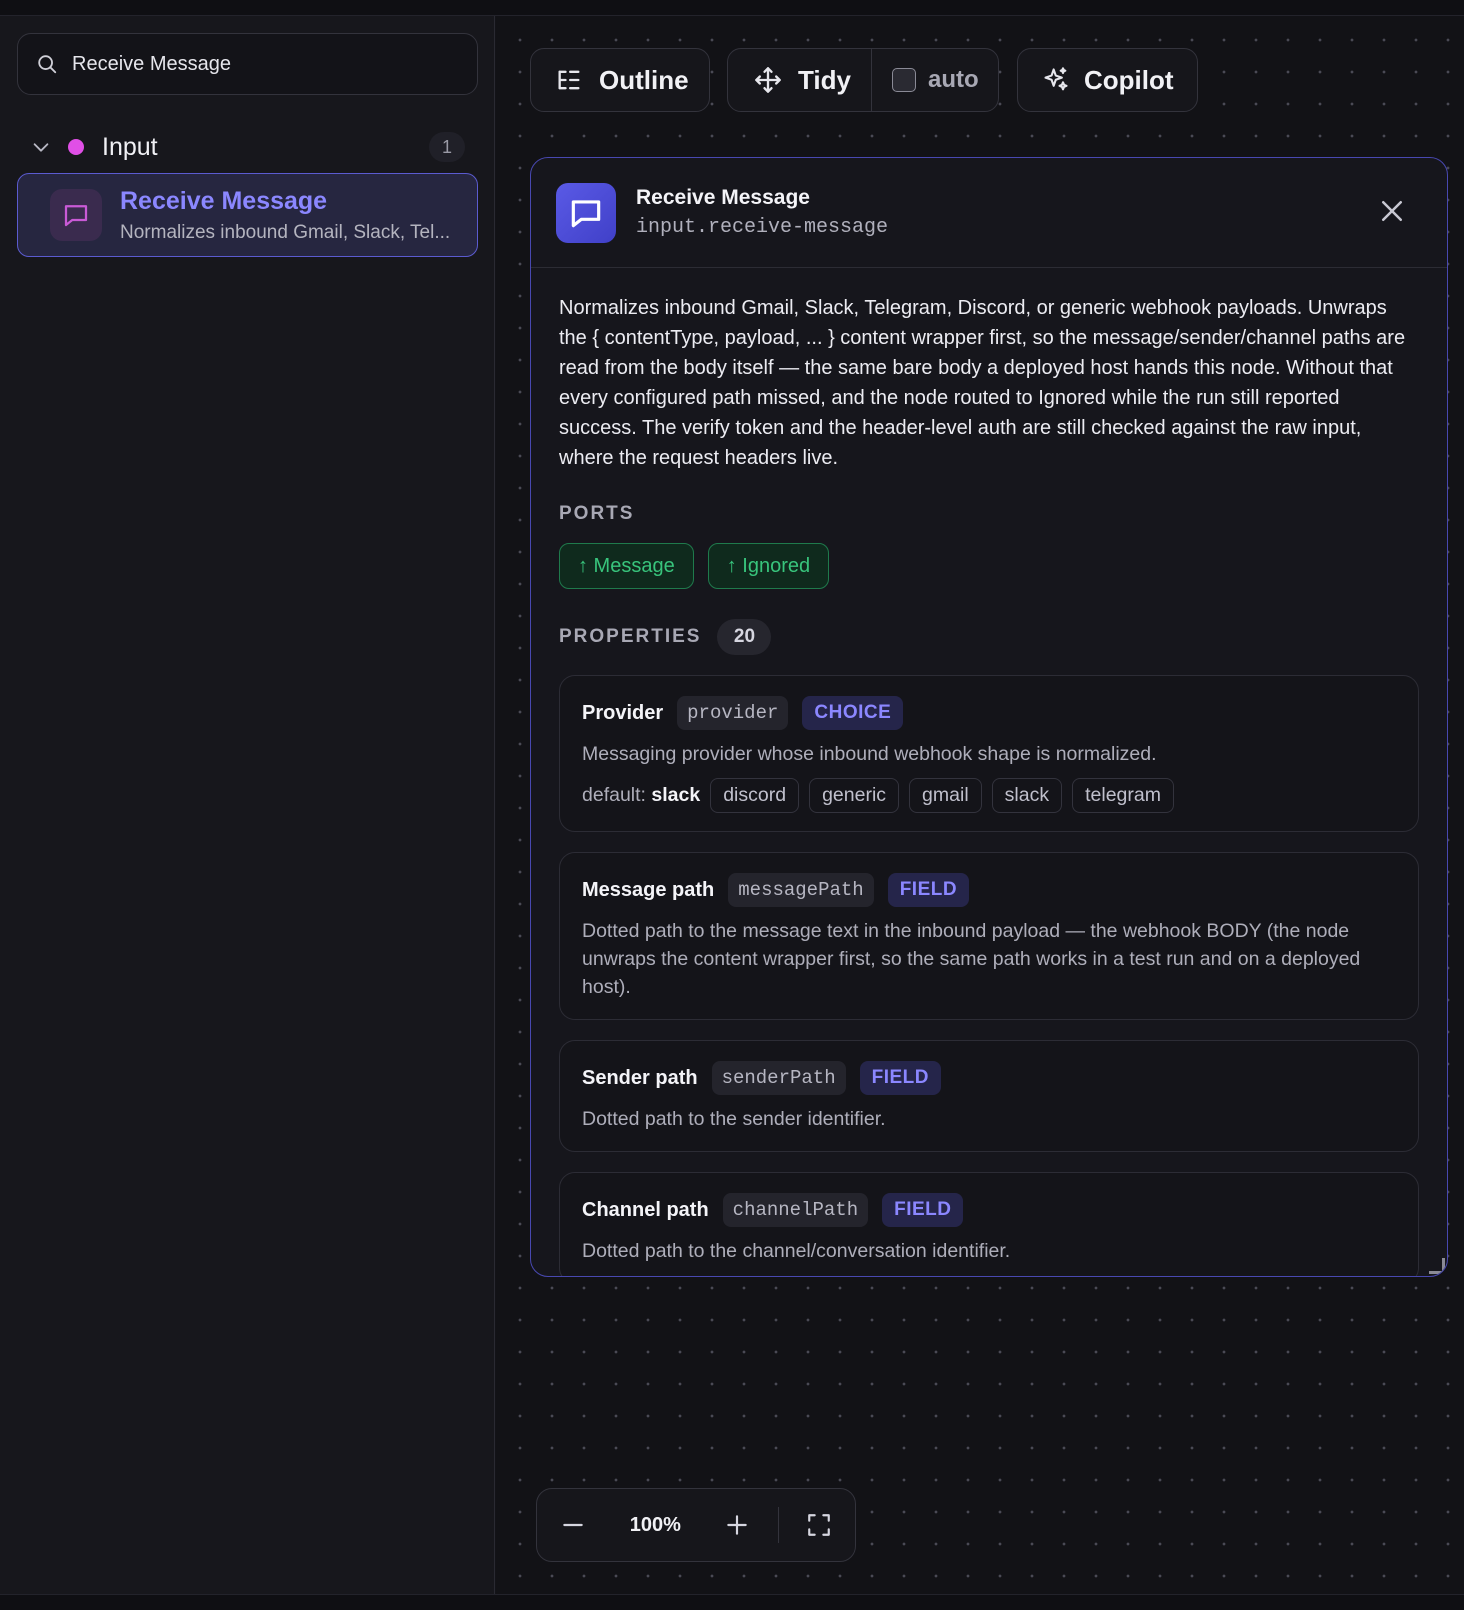 The width and height of the screenshot is (1464, 1610). What do you see at coordinates (641, 795) in the screenshot?
I see `default-label: default: slack` at bounding box center [641, 795].